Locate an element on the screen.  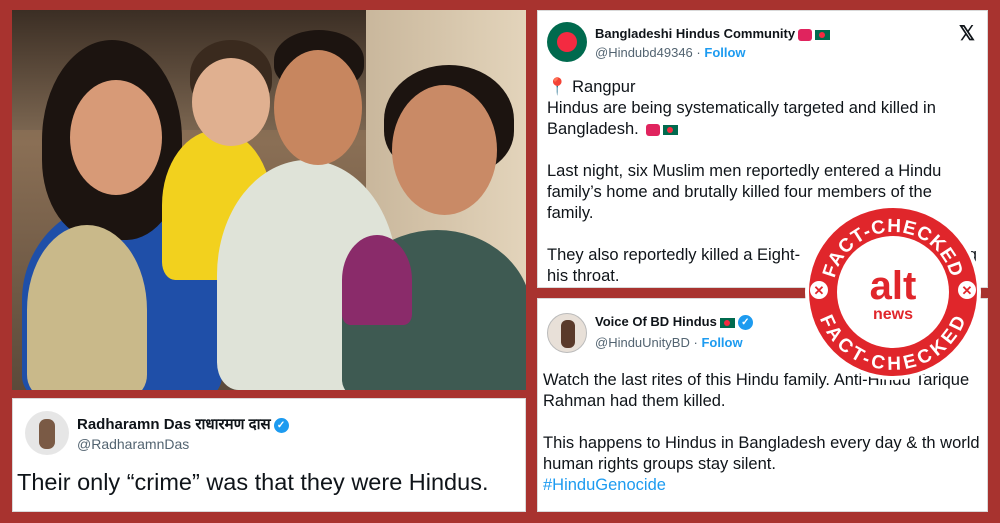
tweet-author-handle: @RadharamnDas is located at coordinates (133, 444).